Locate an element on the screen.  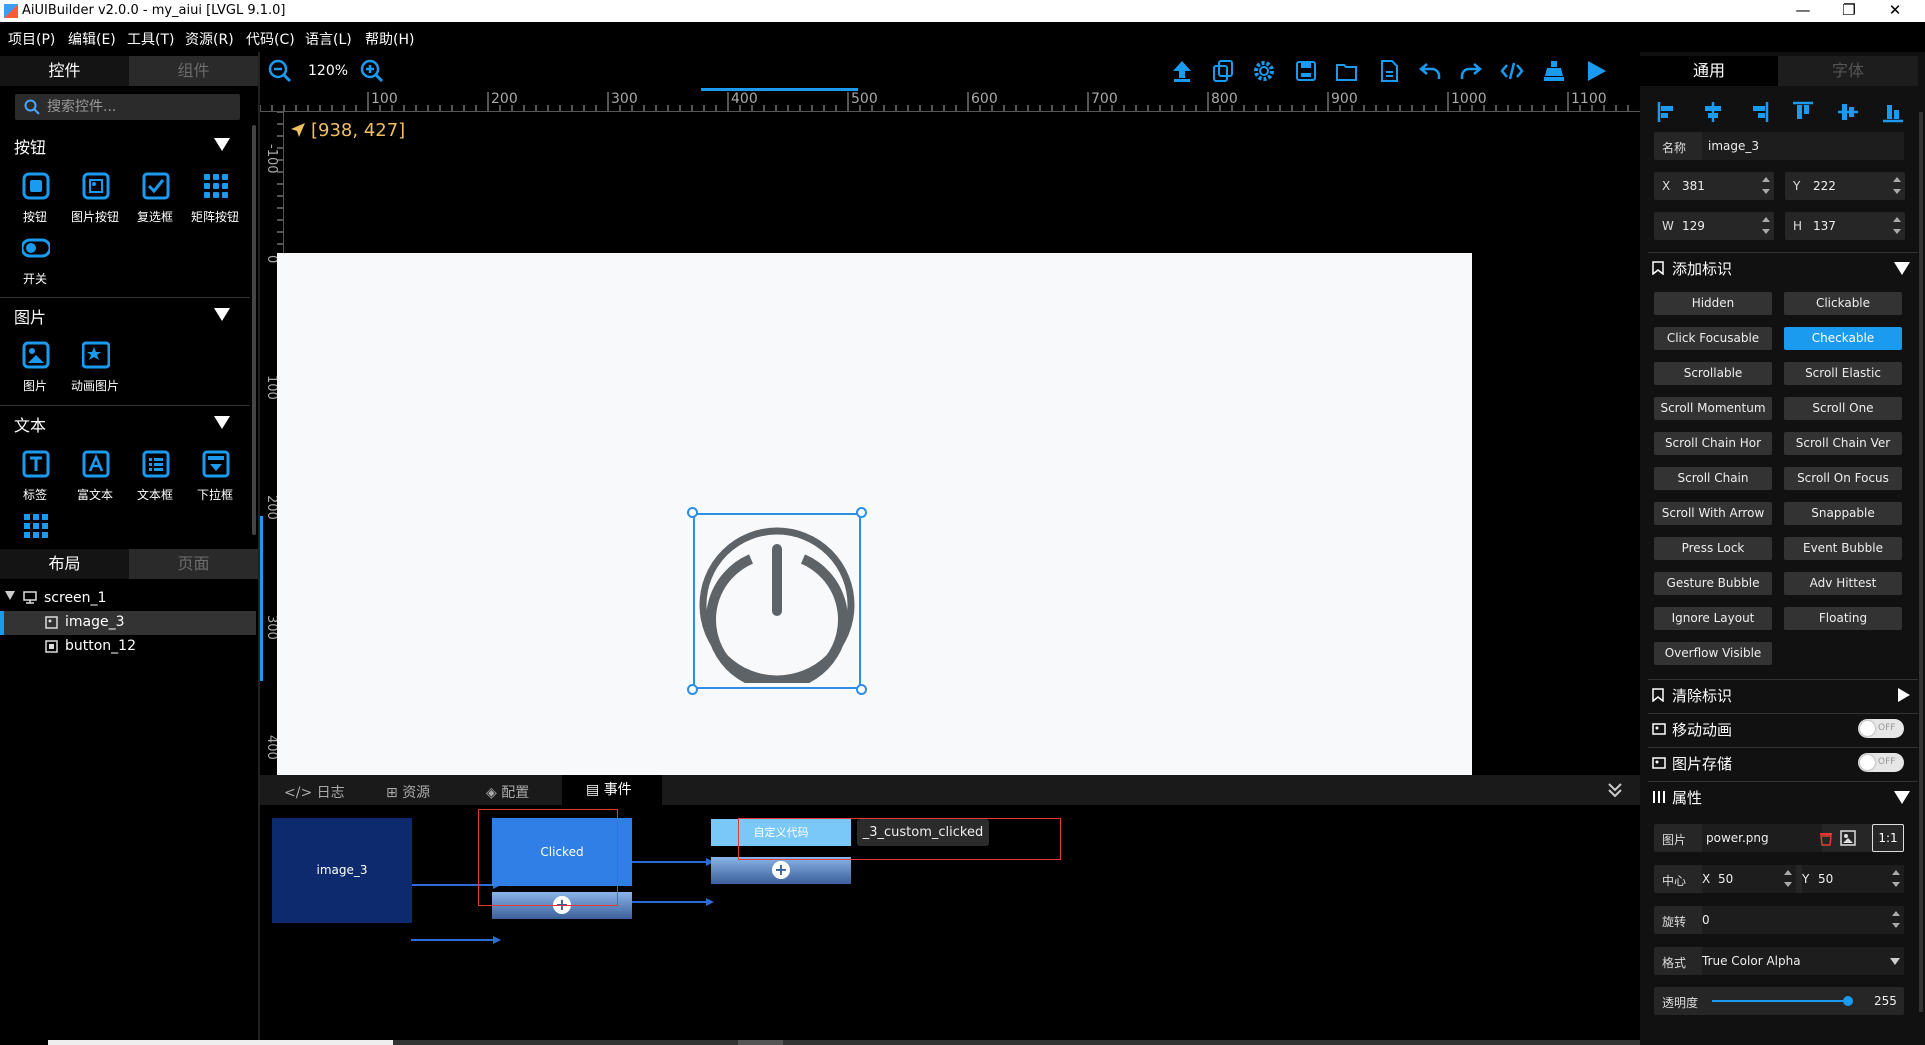
event-node-image: image_3 is located at coordinates (342, 870).